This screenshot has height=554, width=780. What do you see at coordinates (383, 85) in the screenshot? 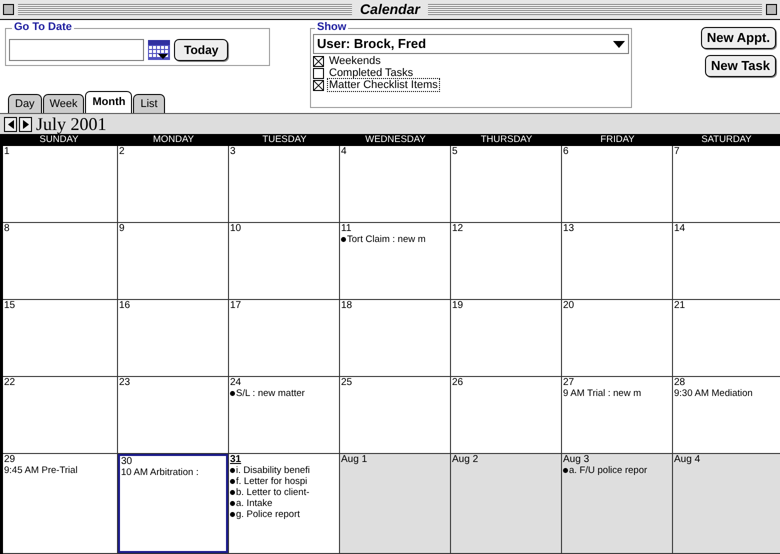
I see `checkbox-label: Matter Checklist Items` at bounding box center [383, 85].